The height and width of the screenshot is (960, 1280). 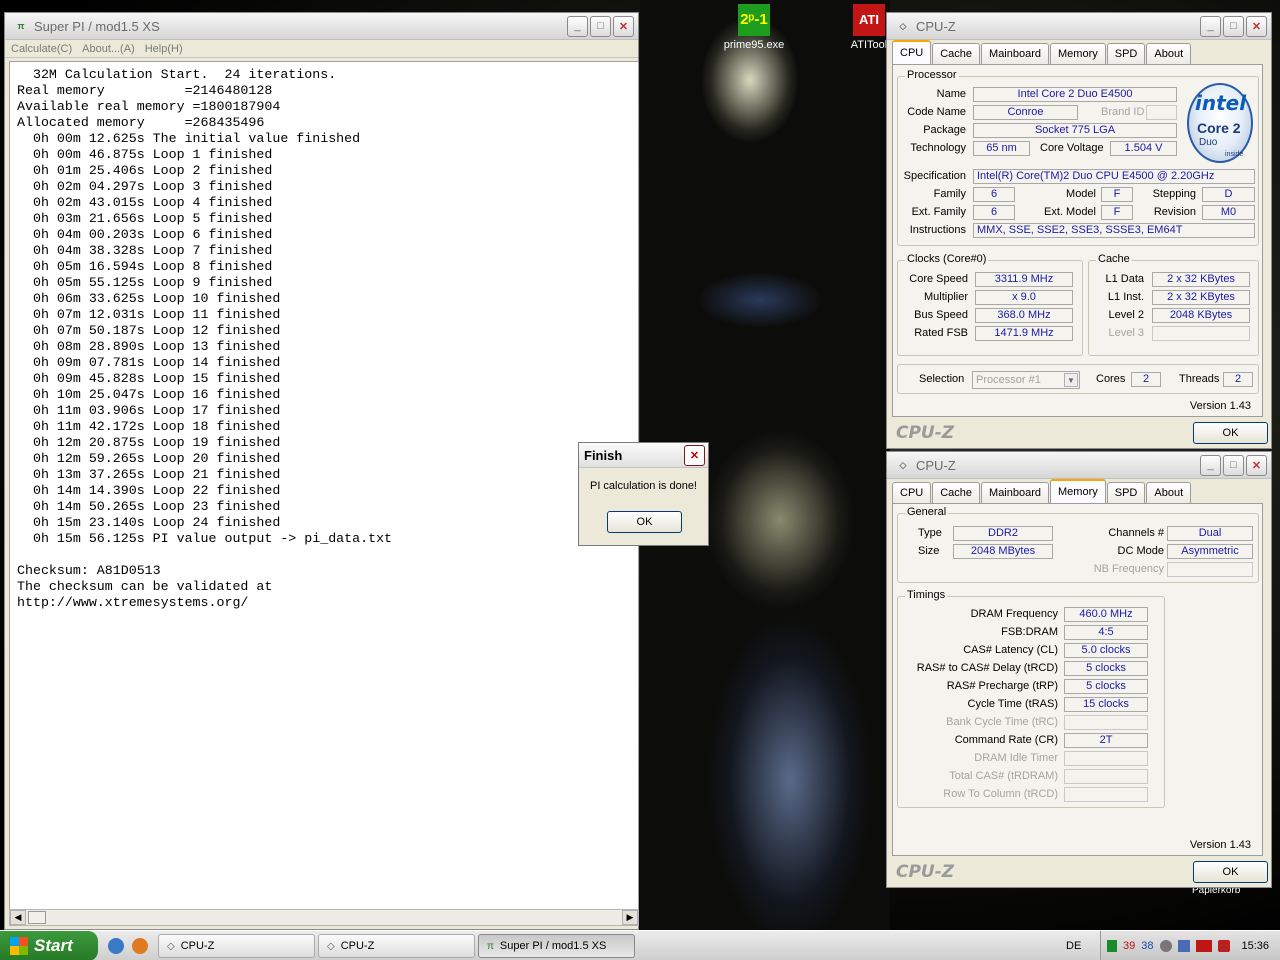 I want to click on row-value: 5 clocks, so click(x=1106, y=668).